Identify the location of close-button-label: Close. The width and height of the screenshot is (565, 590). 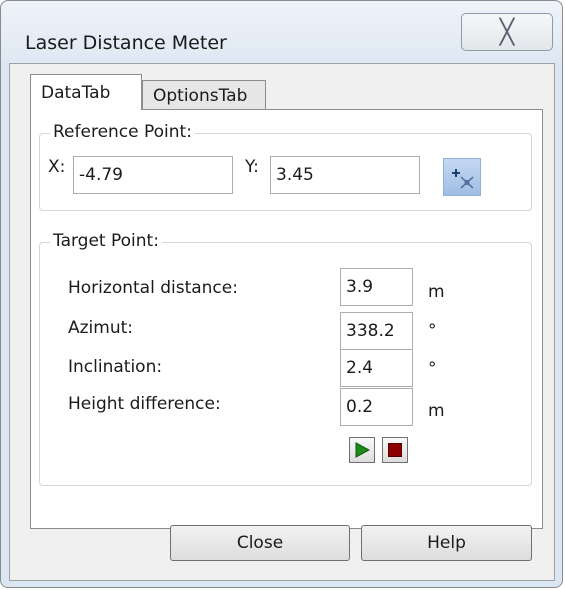
(260, 543).